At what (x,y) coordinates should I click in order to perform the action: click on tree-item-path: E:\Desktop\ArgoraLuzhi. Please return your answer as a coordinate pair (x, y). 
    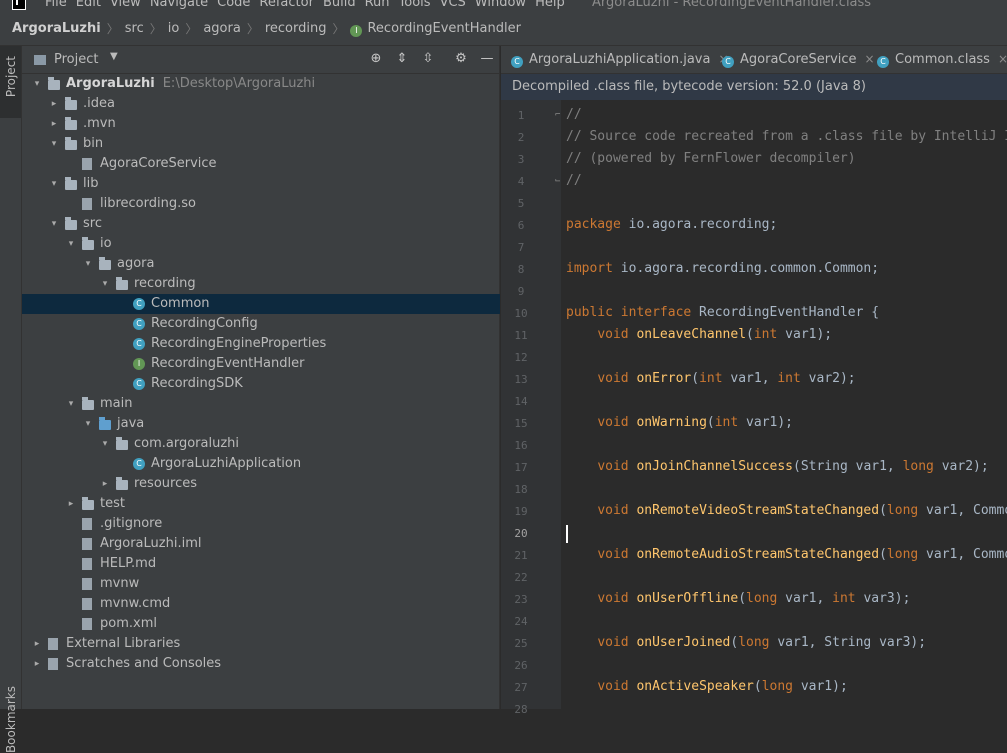
    Looking at the image, I should click on (239, 83).